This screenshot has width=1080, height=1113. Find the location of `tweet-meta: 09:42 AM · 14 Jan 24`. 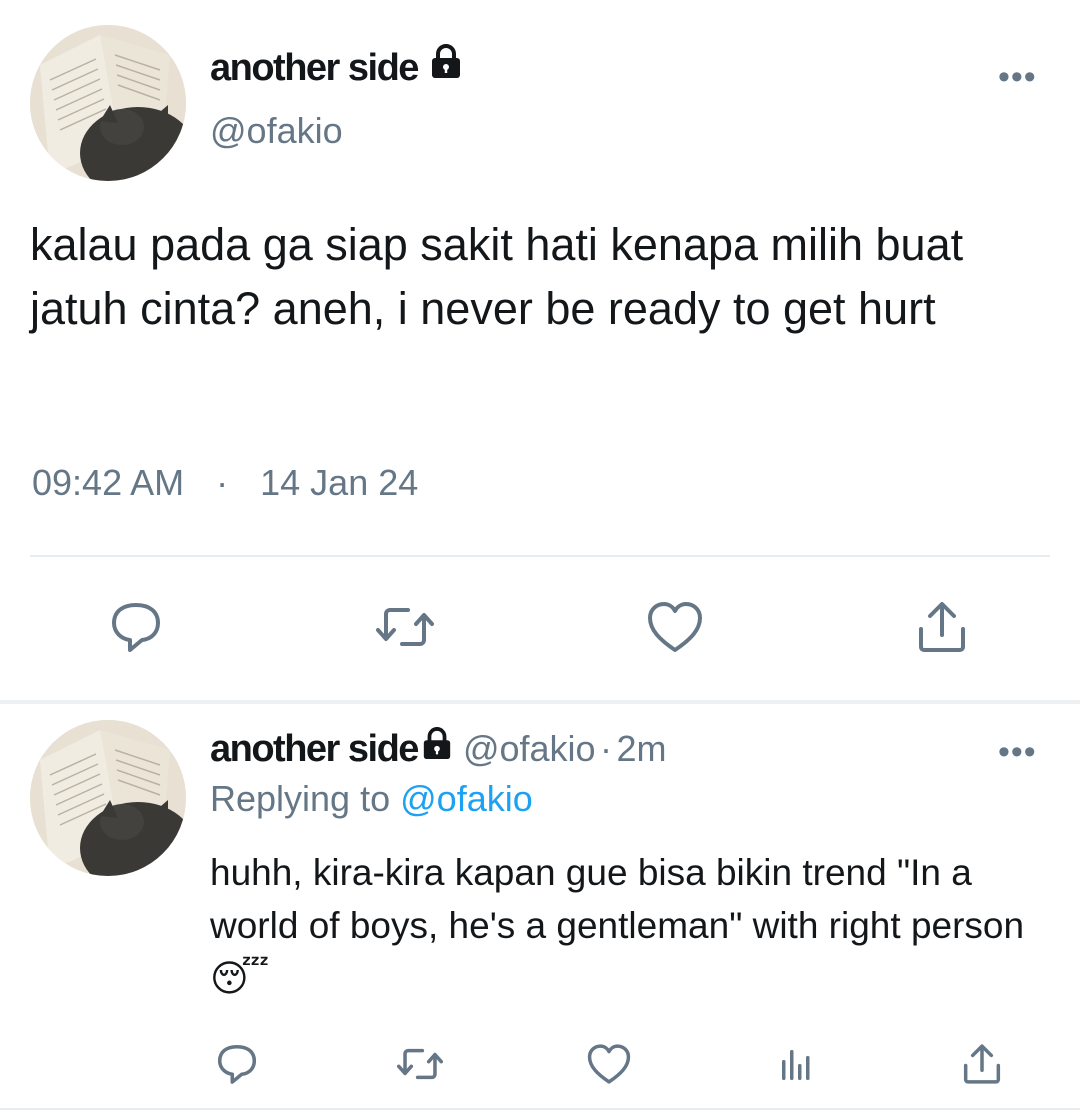

tweet-meta: 09:42 AM · 14 Jan 24 is located at coordinates (225, 483).